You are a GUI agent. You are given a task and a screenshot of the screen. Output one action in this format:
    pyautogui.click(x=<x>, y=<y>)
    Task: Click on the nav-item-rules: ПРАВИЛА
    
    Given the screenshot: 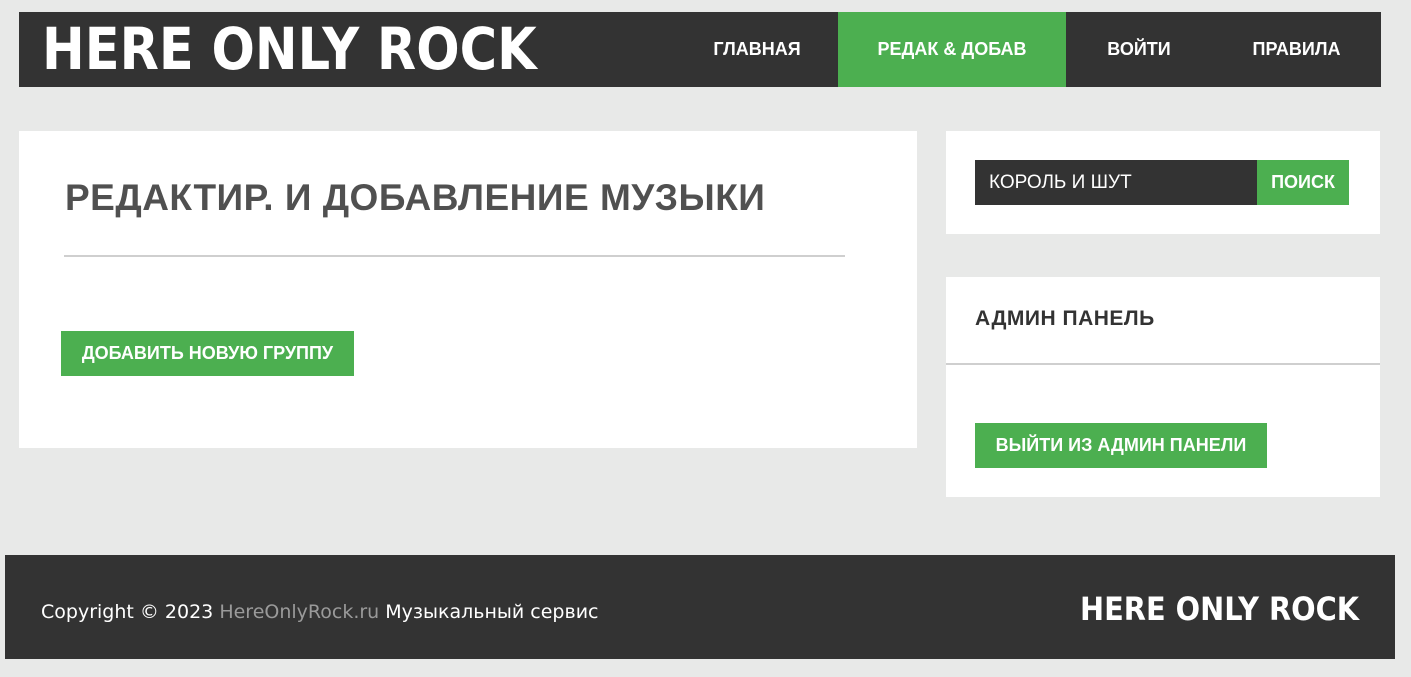 What is the action you would take?
    pyautogui.click(x=1296, y=49)
    